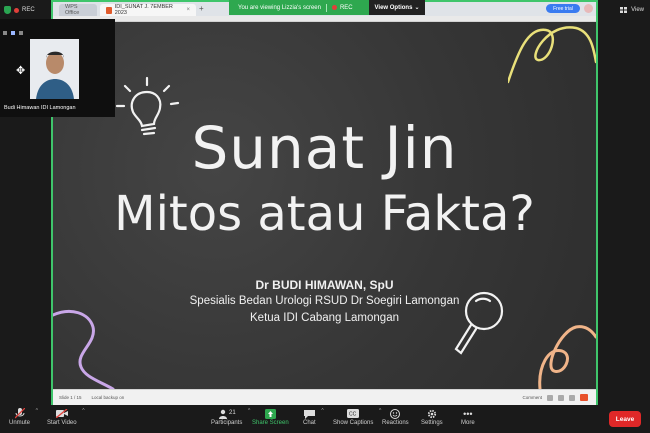 The image size is (650, 433). I want to click on reactions-label: Reactions, so click(395, 423).